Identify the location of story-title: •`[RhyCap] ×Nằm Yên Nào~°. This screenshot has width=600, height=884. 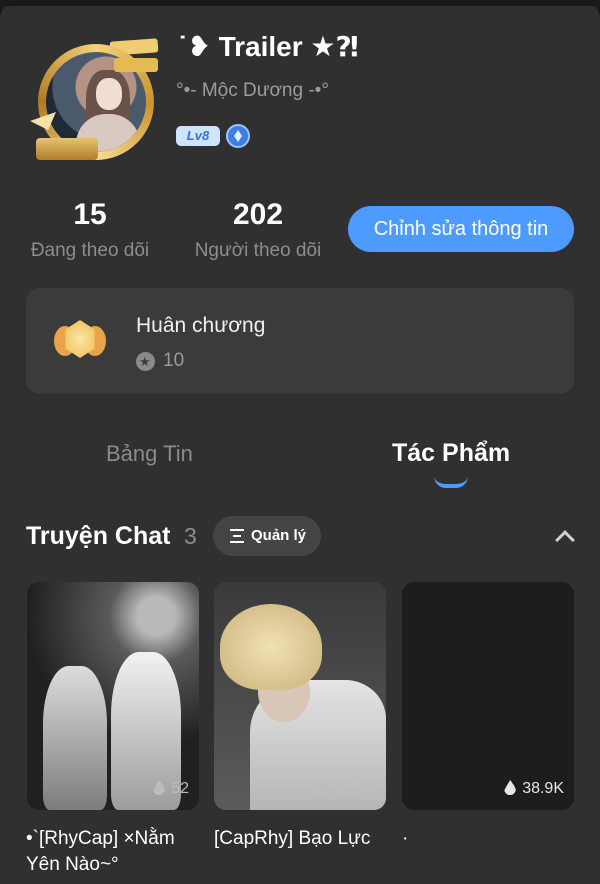
(114, 852).